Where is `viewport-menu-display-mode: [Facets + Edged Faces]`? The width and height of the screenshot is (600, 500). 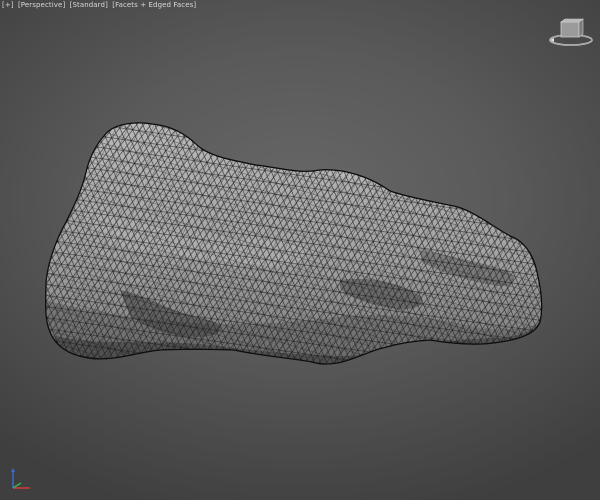 viewport-menu-display-mode: [Facets + Edged Faces] is located at coordinates (154, 5).